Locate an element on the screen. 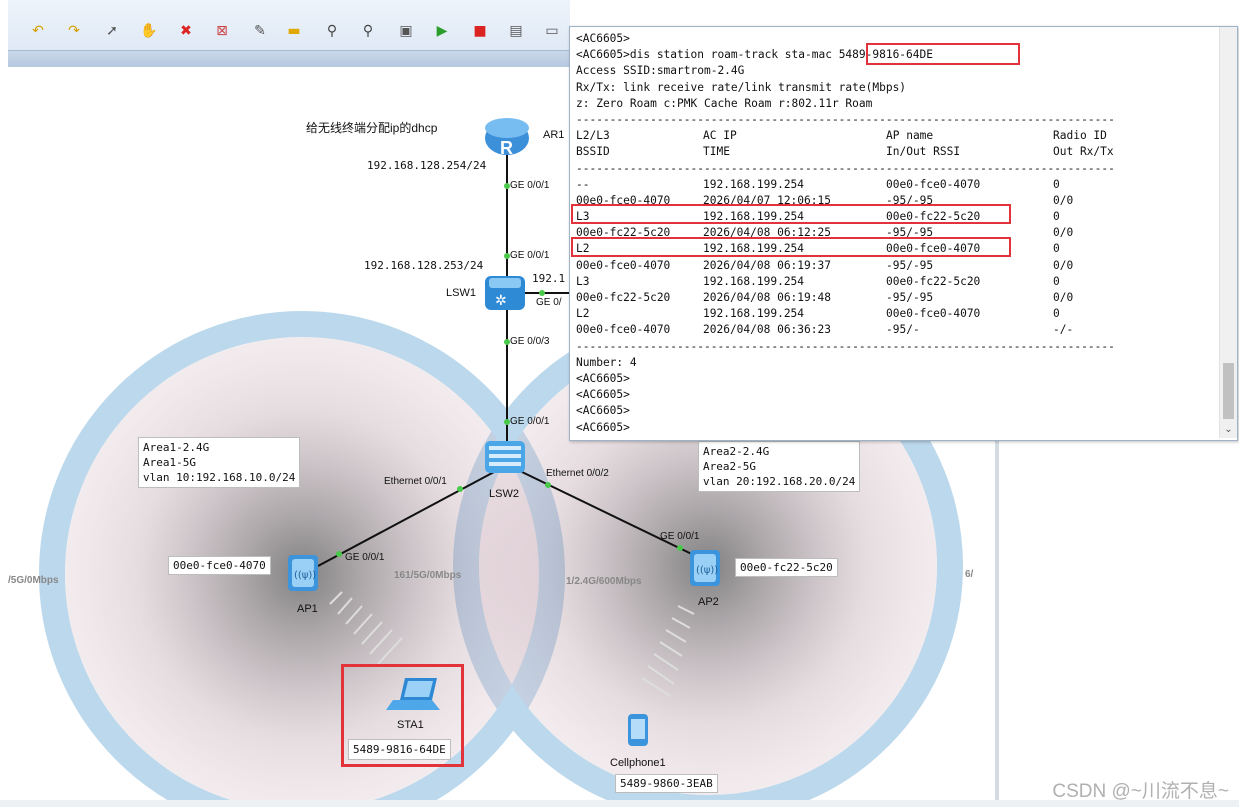  table-row: L3 192.168.199.254 00e0-fc22-5c20 0 is located at coordinates (896, 282).